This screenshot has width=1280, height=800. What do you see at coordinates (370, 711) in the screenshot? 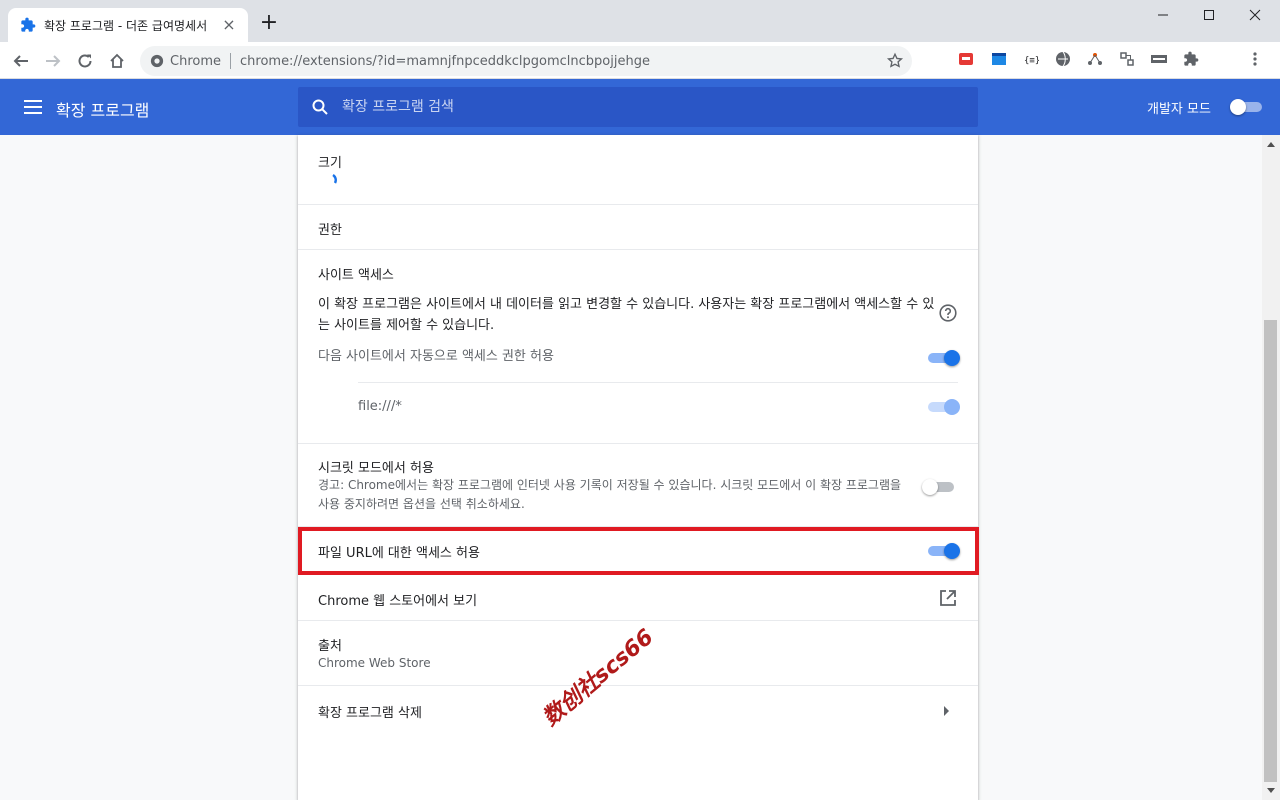
I see `remove-extension-label: 확장 프로그램 삭제` at bounding box center [370, 711].